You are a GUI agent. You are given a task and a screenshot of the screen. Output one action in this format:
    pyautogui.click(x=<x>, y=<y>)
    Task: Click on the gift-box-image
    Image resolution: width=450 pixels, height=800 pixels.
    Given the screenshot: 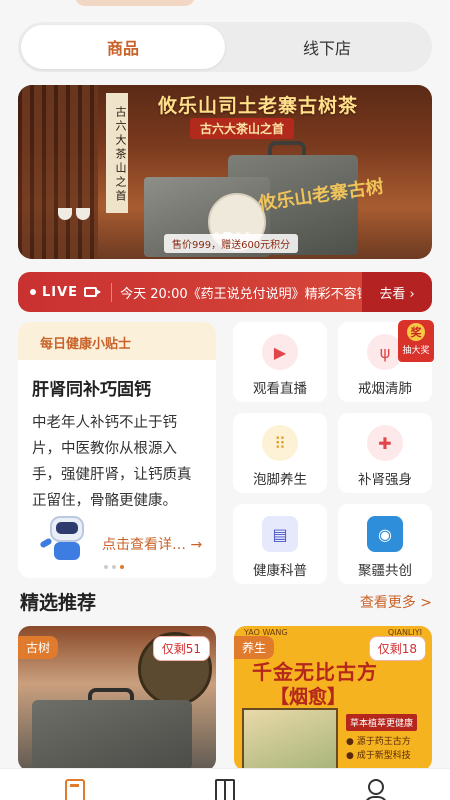 What is the action you would take?
    pyautogui.click(x=112, y=735)
    